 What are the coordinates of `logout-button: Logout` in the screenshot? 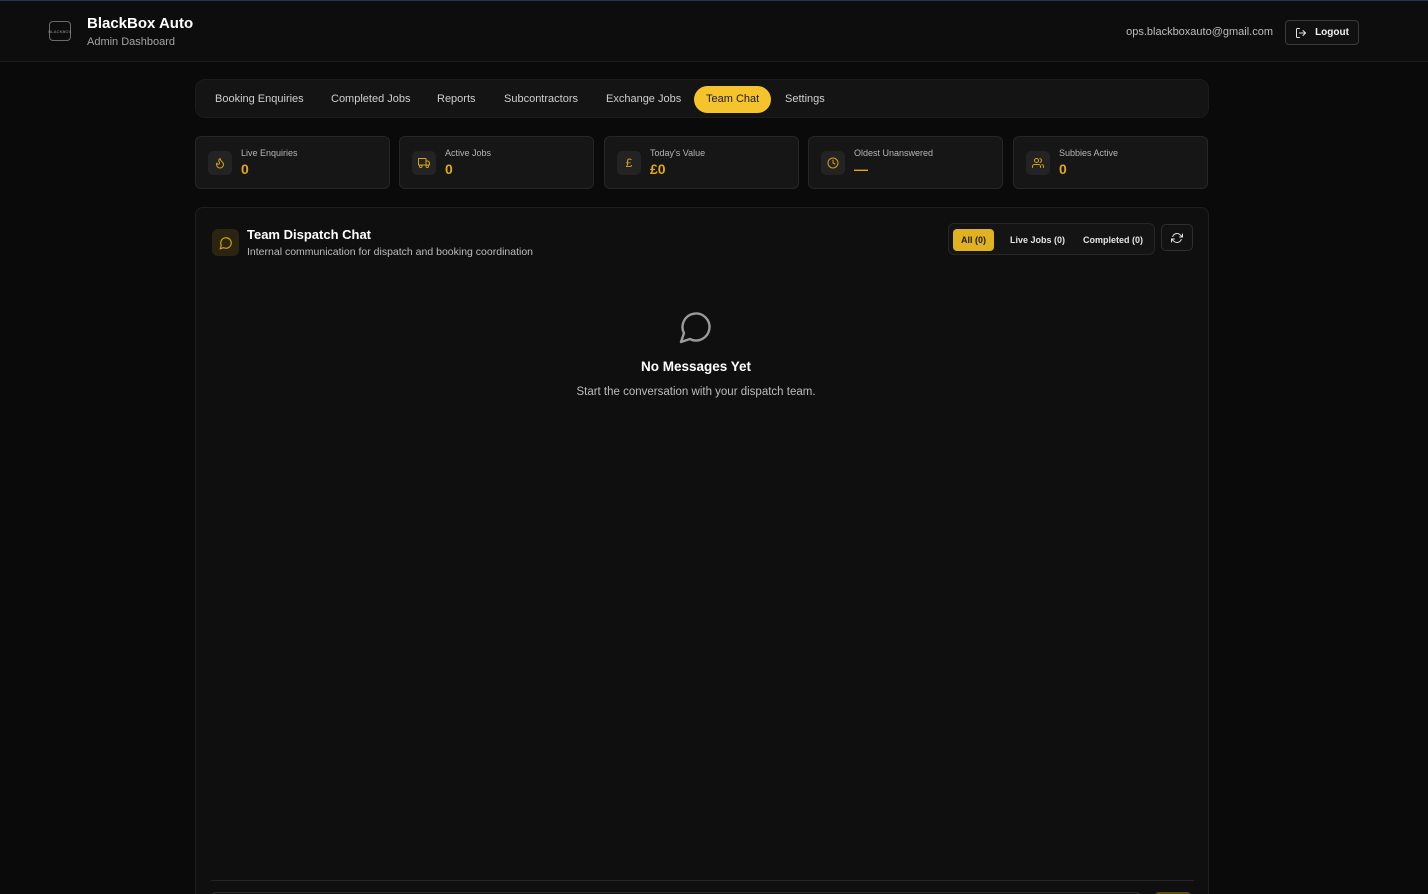 It's located at (1322, 32).